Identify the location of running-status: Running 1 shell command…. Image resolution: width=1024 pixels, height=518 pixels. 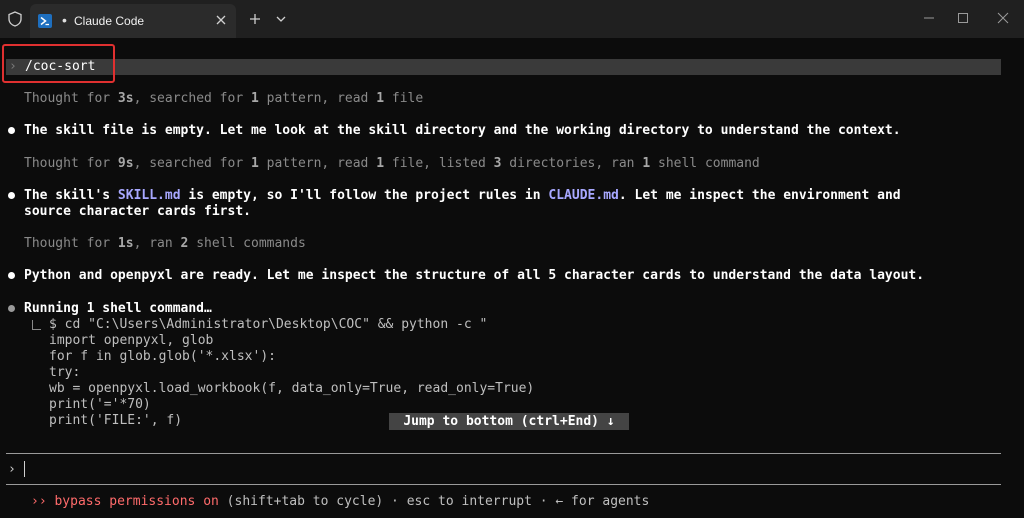
(118, 308).